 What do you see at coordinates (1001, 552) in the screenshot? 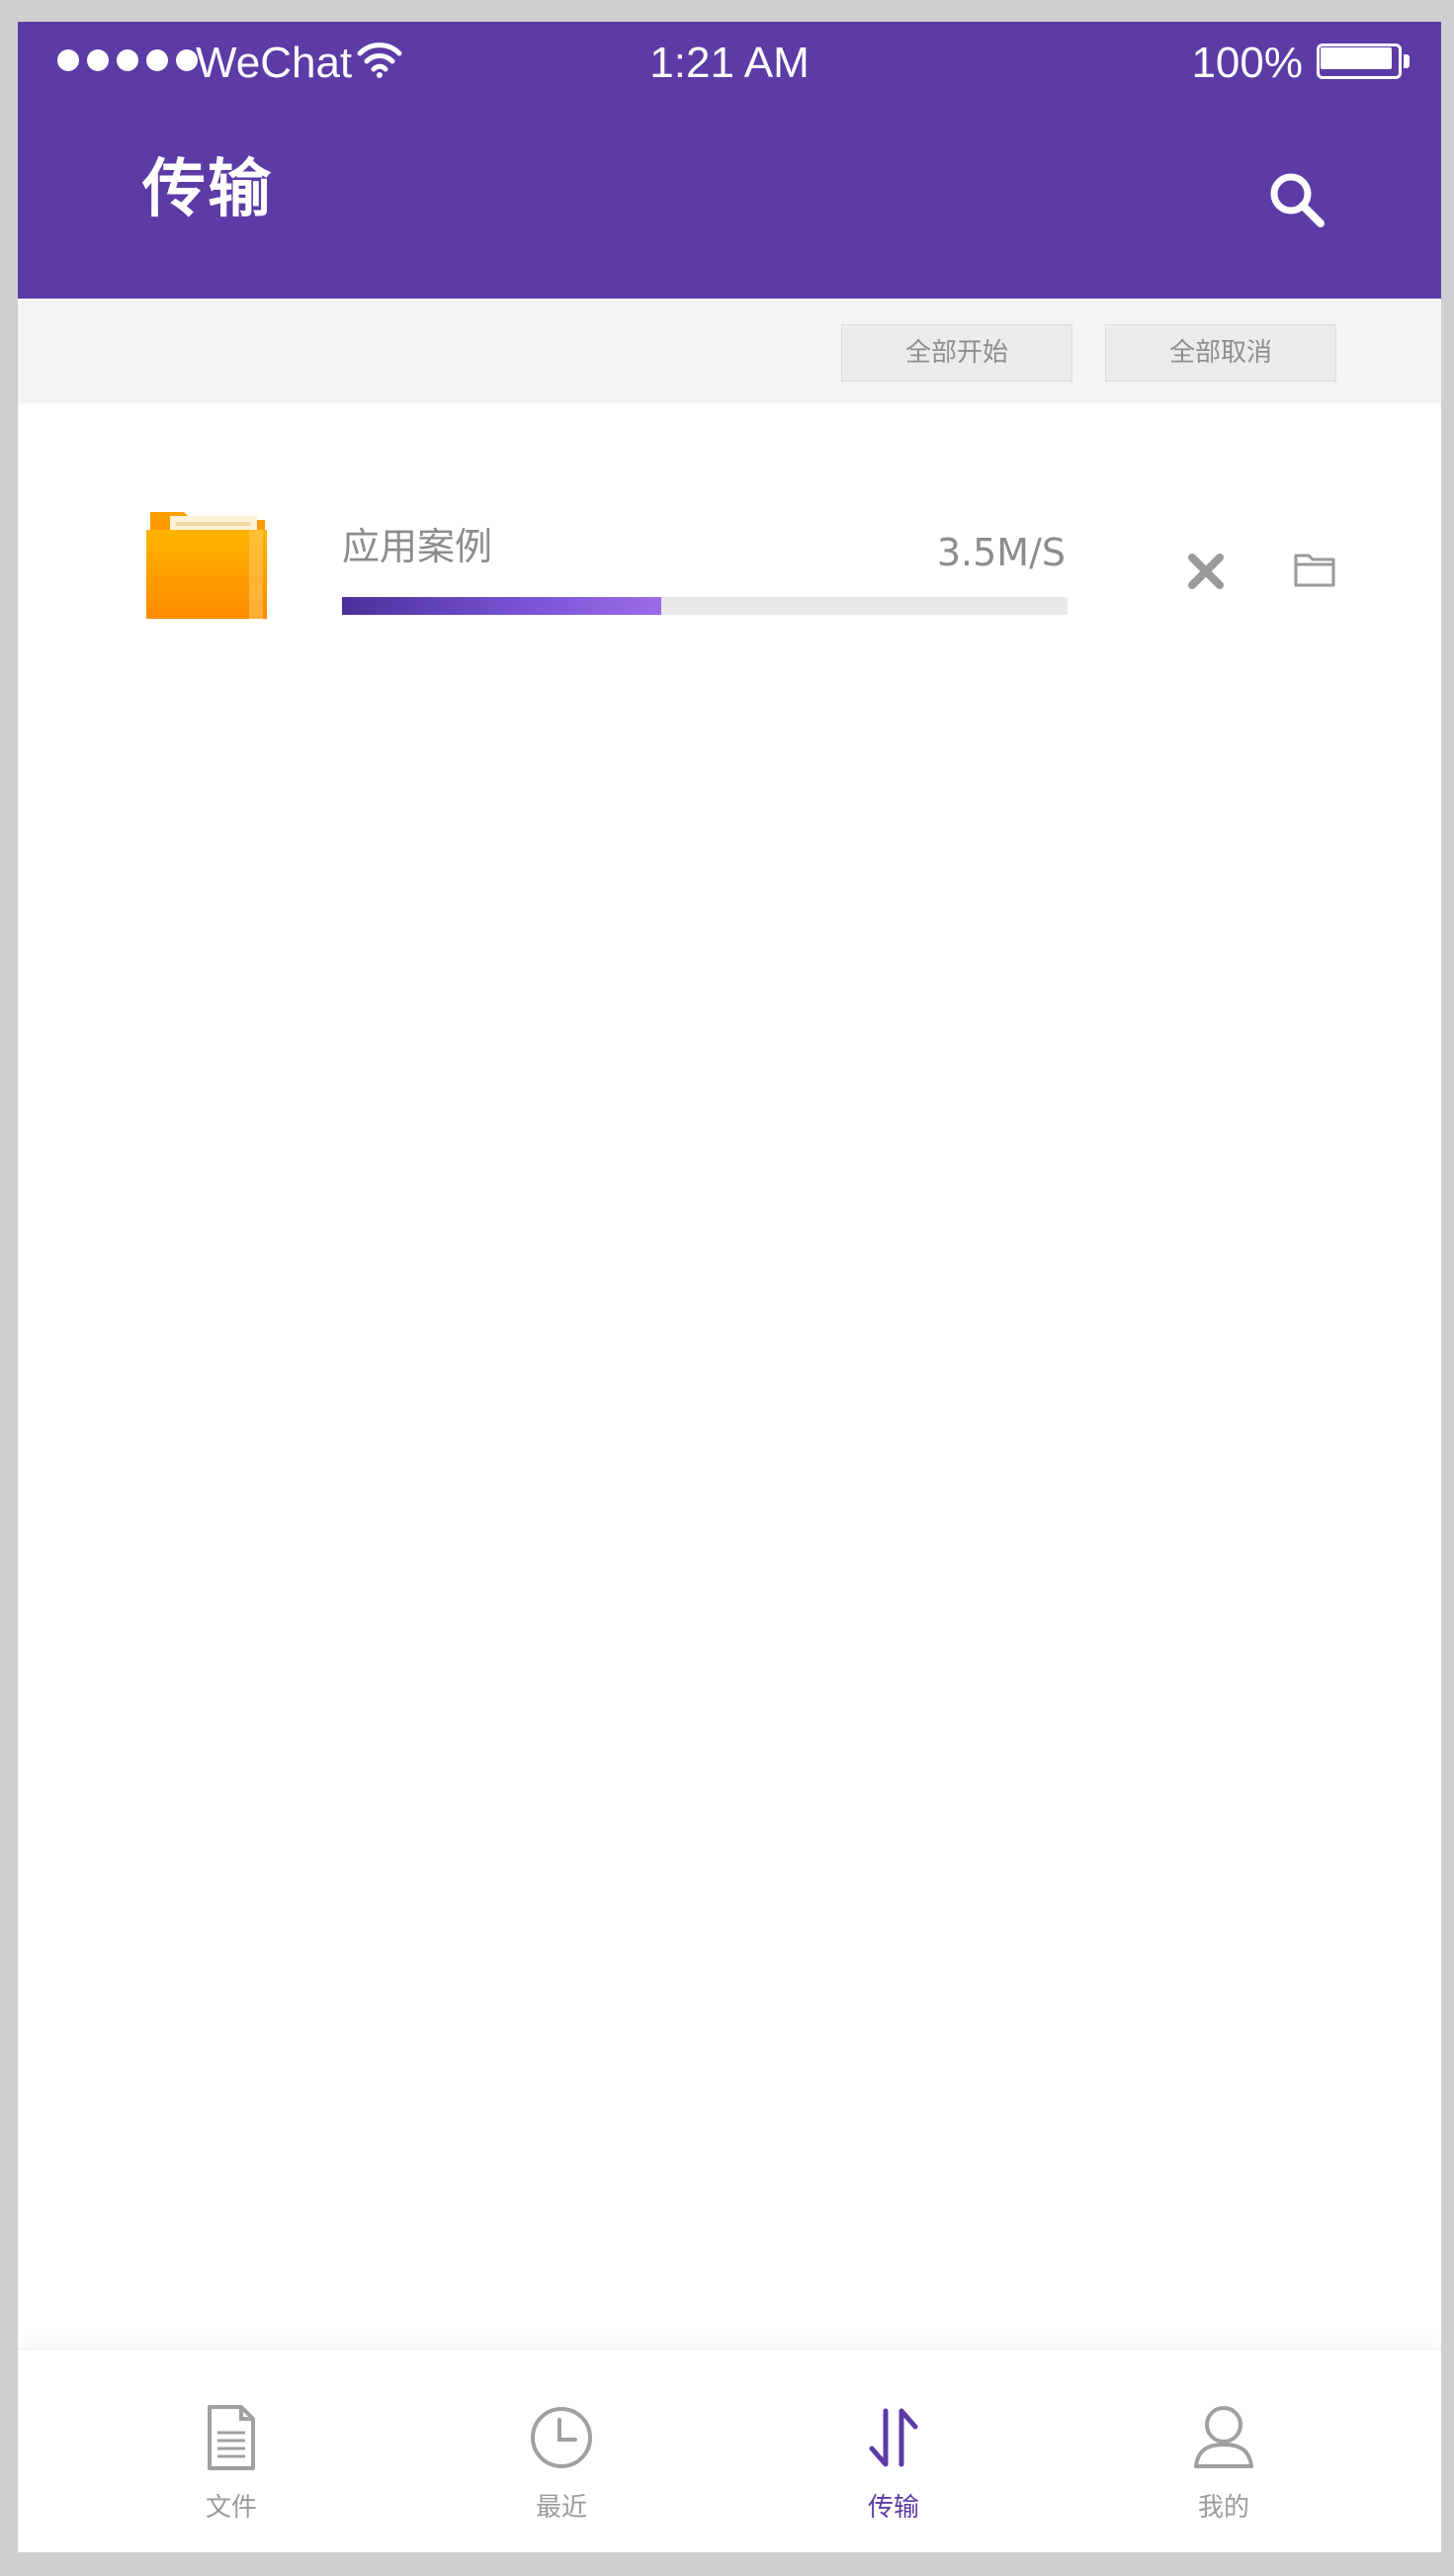
I see `transfer-speed: 3.5M/S` at bounding box center [1001, 552].